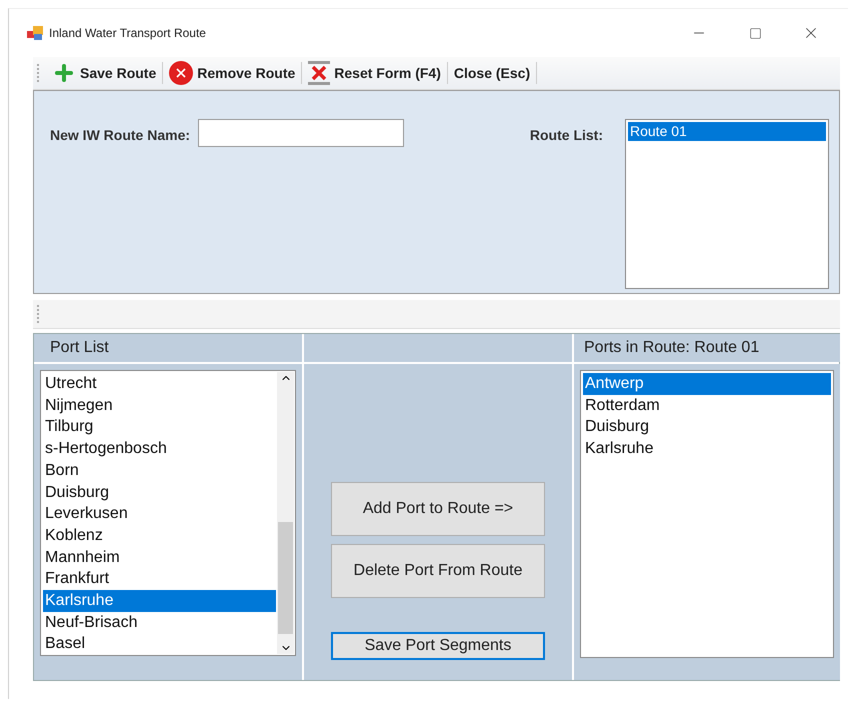  I want to click on action-button: Delete Port From Route, so click(438, 571).